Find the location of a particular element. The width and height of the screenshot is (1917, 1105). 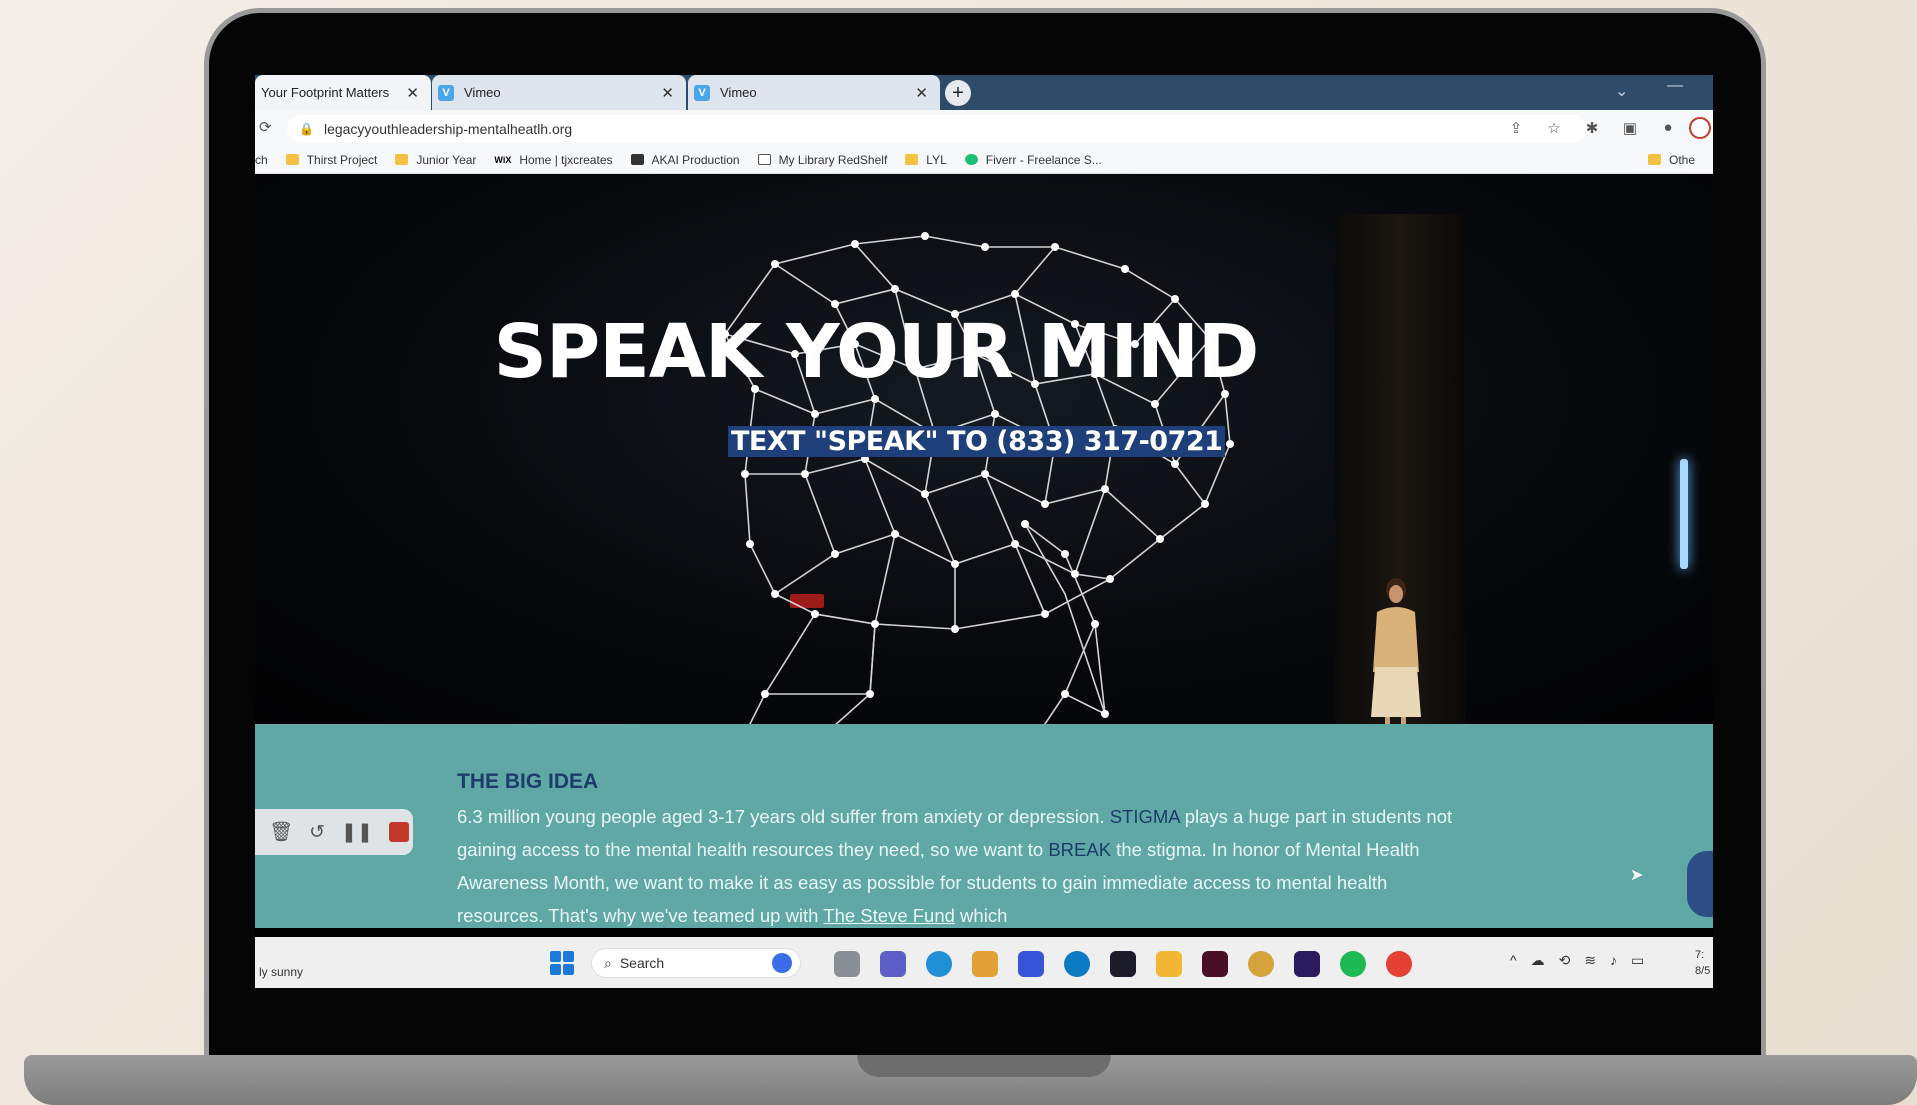

bookmark-akai: AKAI Production is located at coordinates (685, 160).